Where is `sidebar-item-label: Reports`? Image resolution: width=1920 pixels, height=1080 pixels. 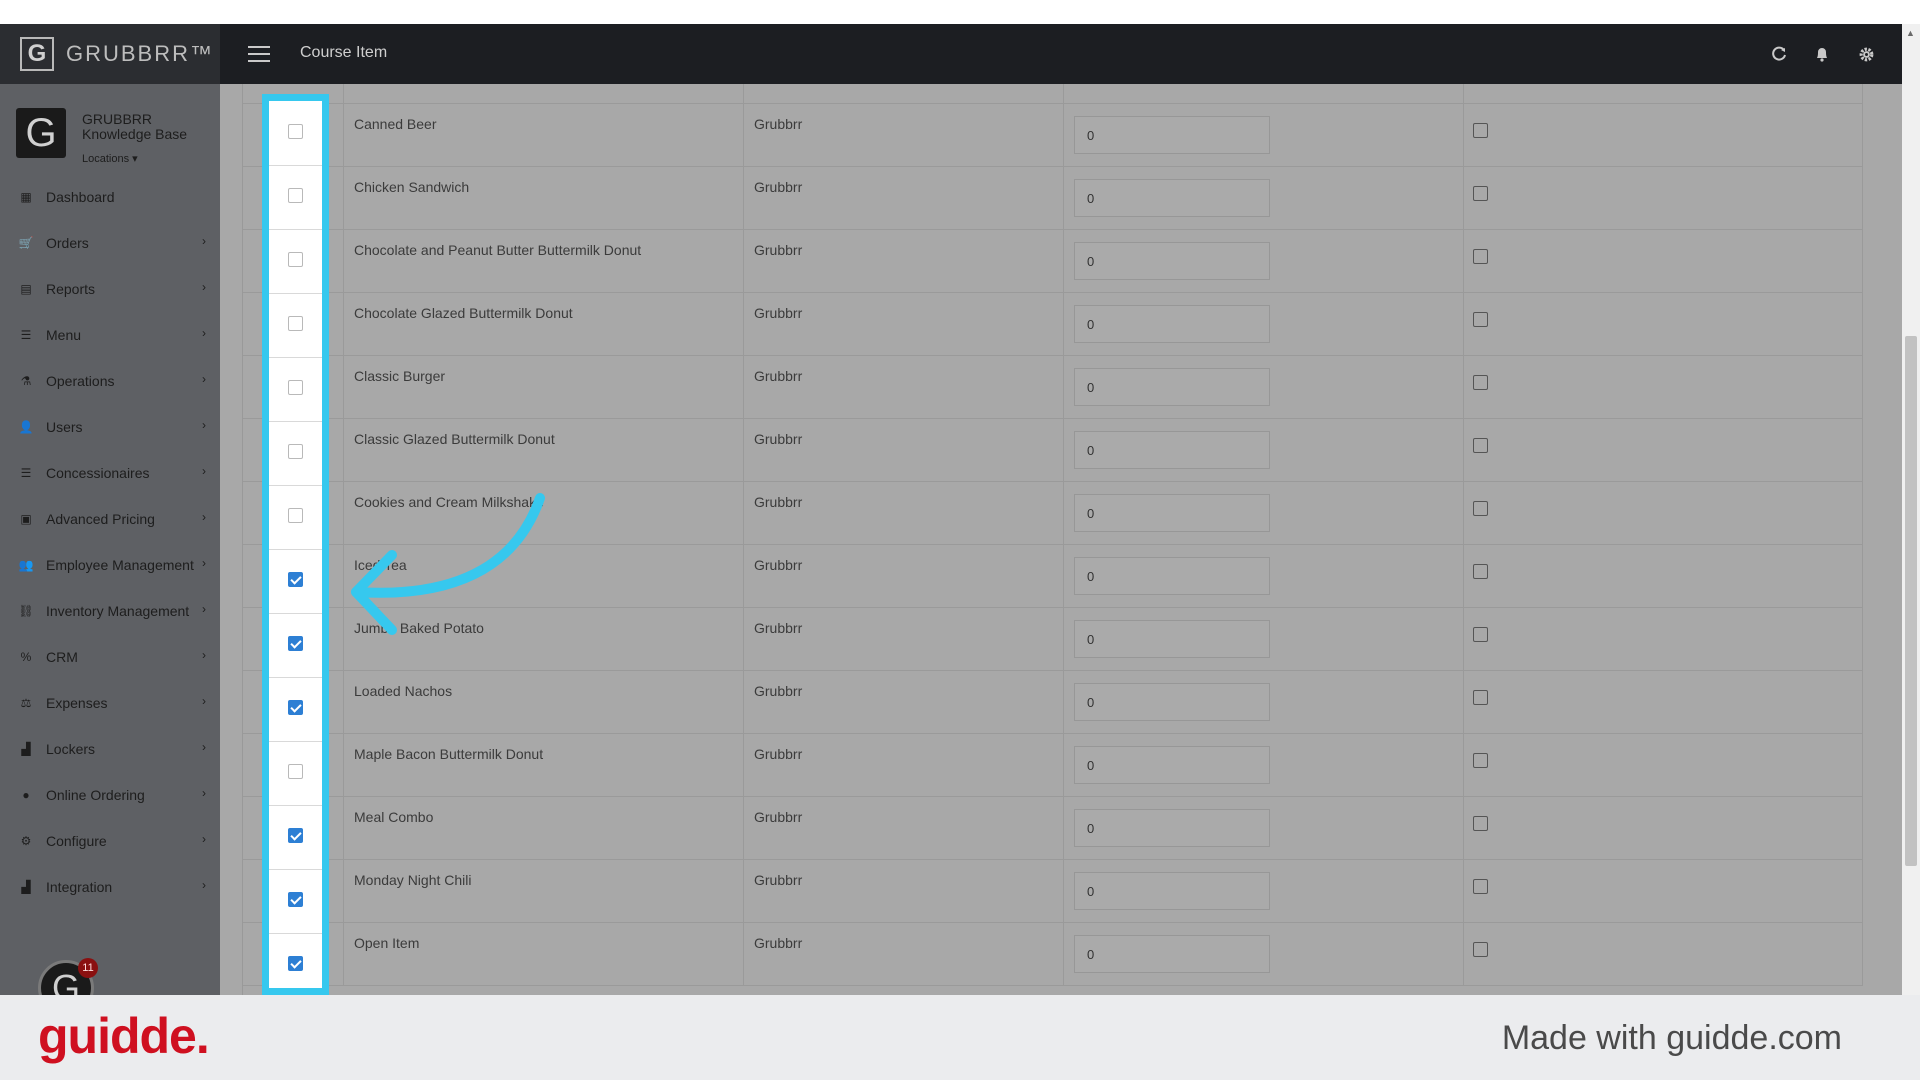 sidebar-item-label: Reports is located at coordinates (71, 289).